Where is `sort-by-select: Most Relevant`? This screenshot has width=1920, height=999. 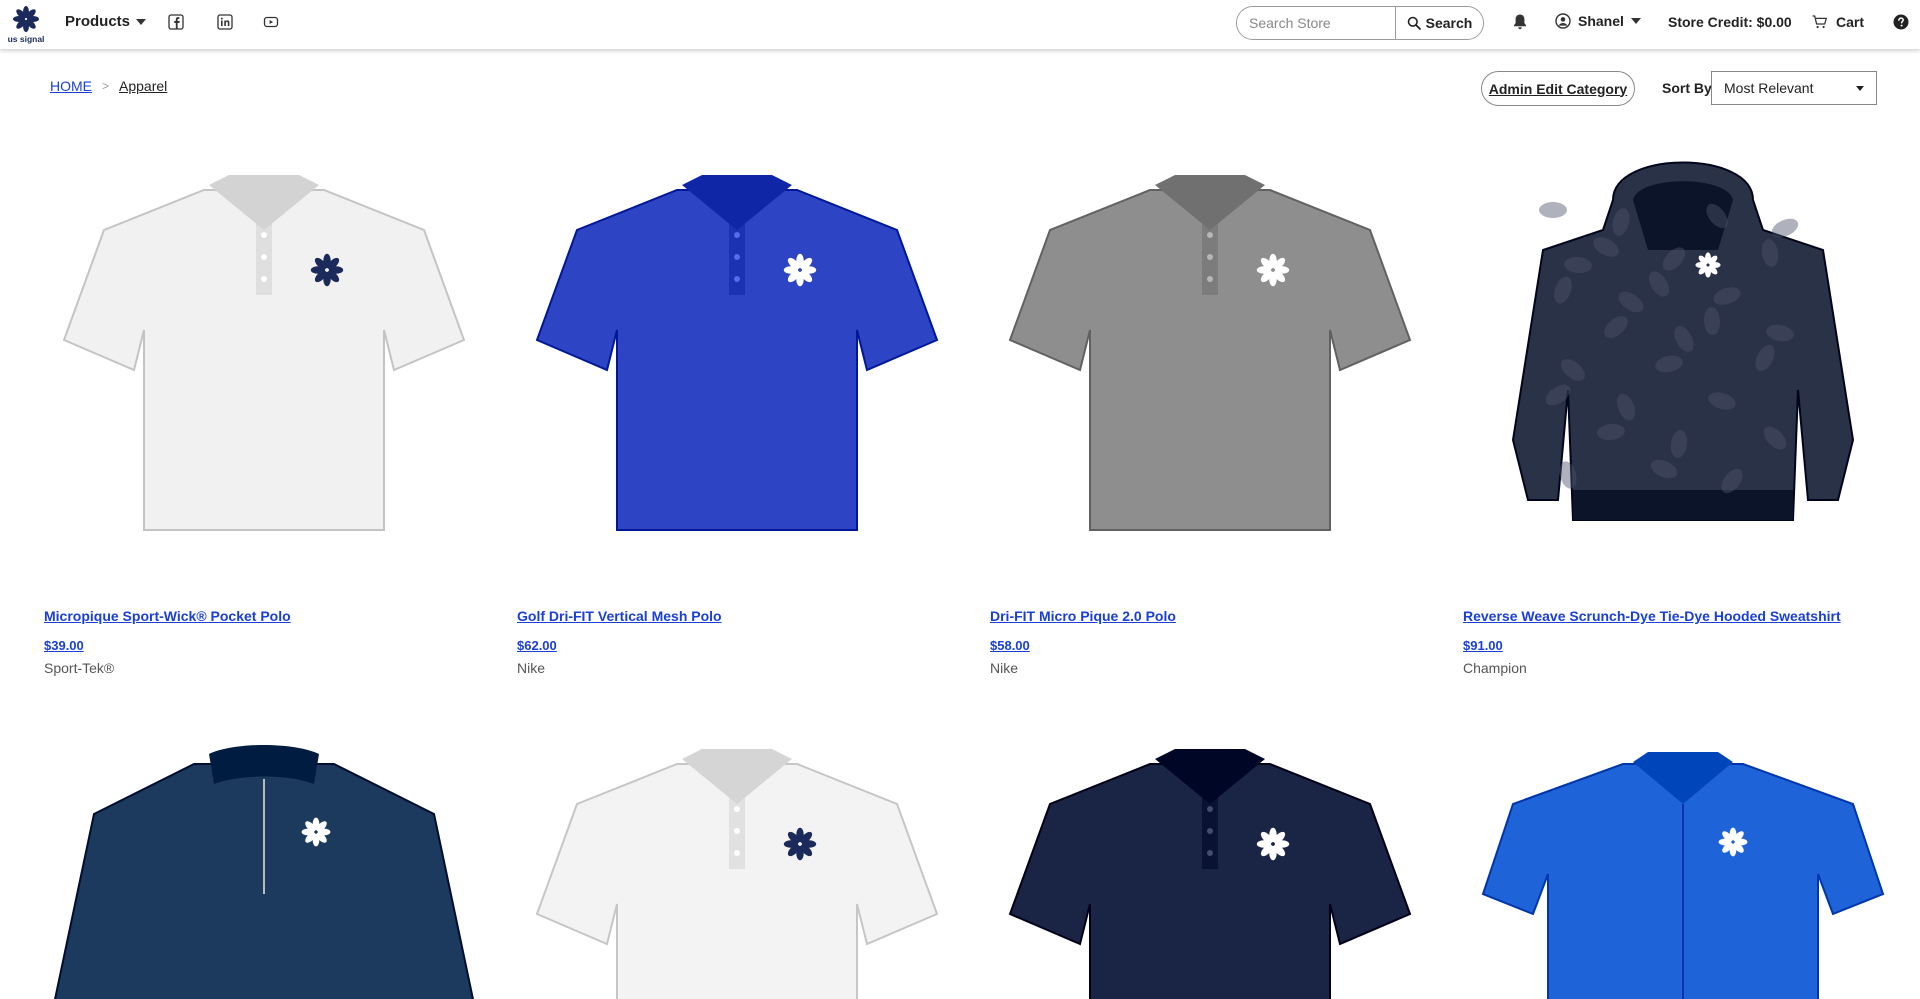 sort-by-select: Most Relevant is located at coordinates (1794, 88).